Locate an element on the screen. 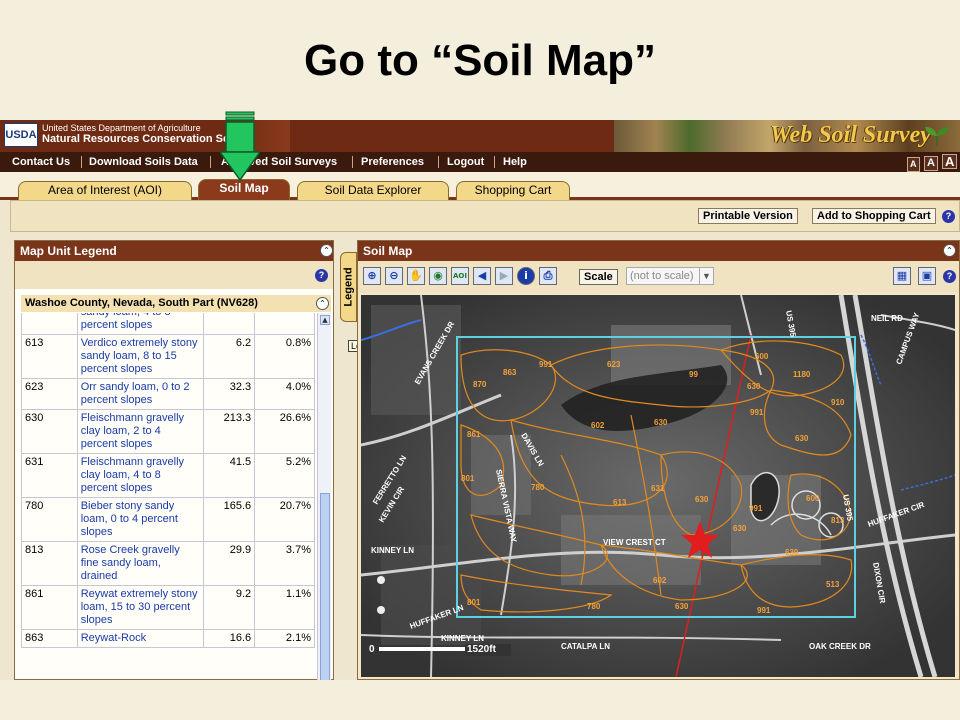 This screenshot has height=720, width=960. forward-arrow-icon: ▶ is located at coordinates (504, 276).